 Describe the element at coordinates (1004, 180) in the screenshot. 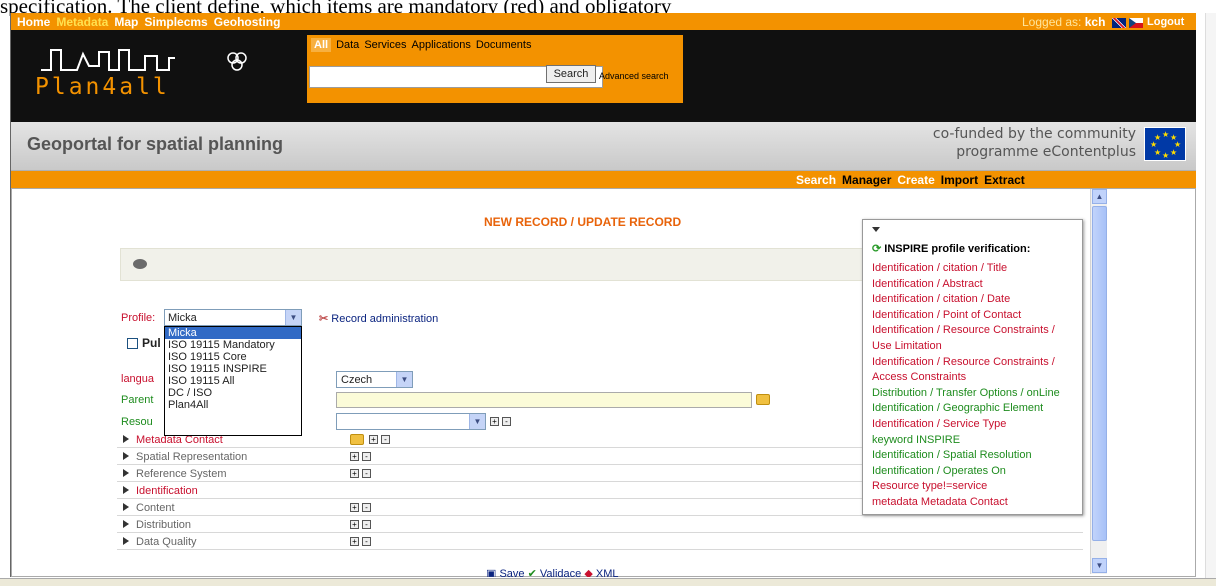

I see `menu-extract: Extract` at that location.